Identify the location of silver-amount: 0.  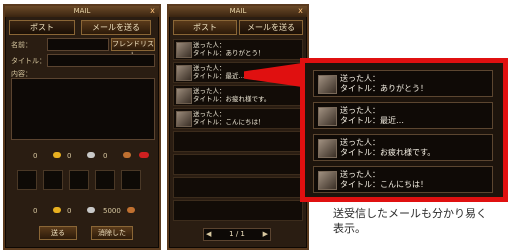
(69, 156).